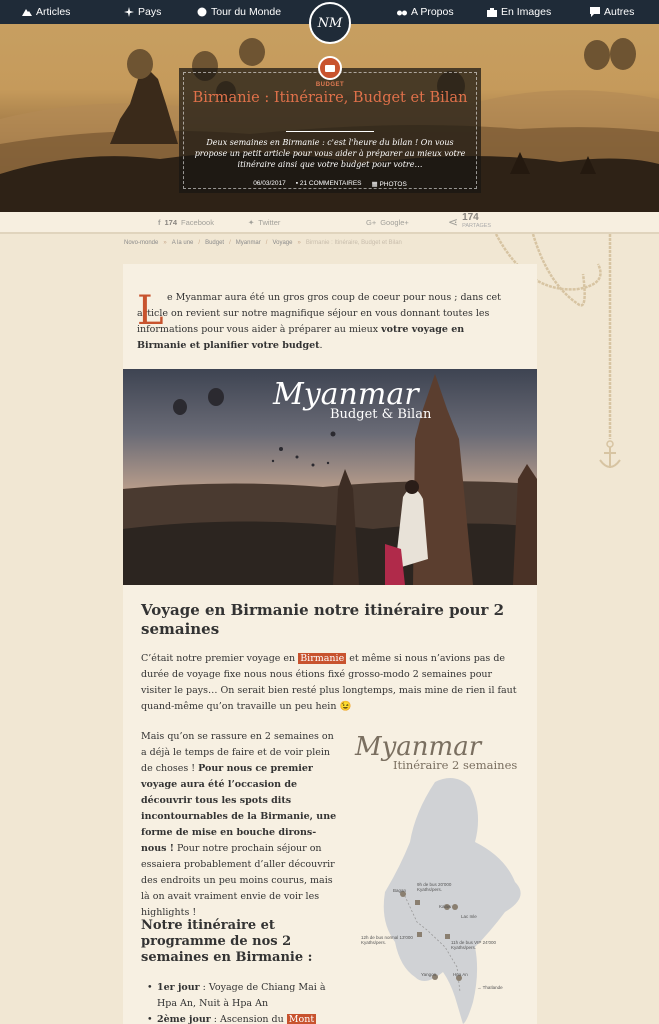  Describe the element at coordinates (330, 98) in the screenshot. I see `article-title: Birmanie : Itinéraire, Budget et Bilan` at that location.